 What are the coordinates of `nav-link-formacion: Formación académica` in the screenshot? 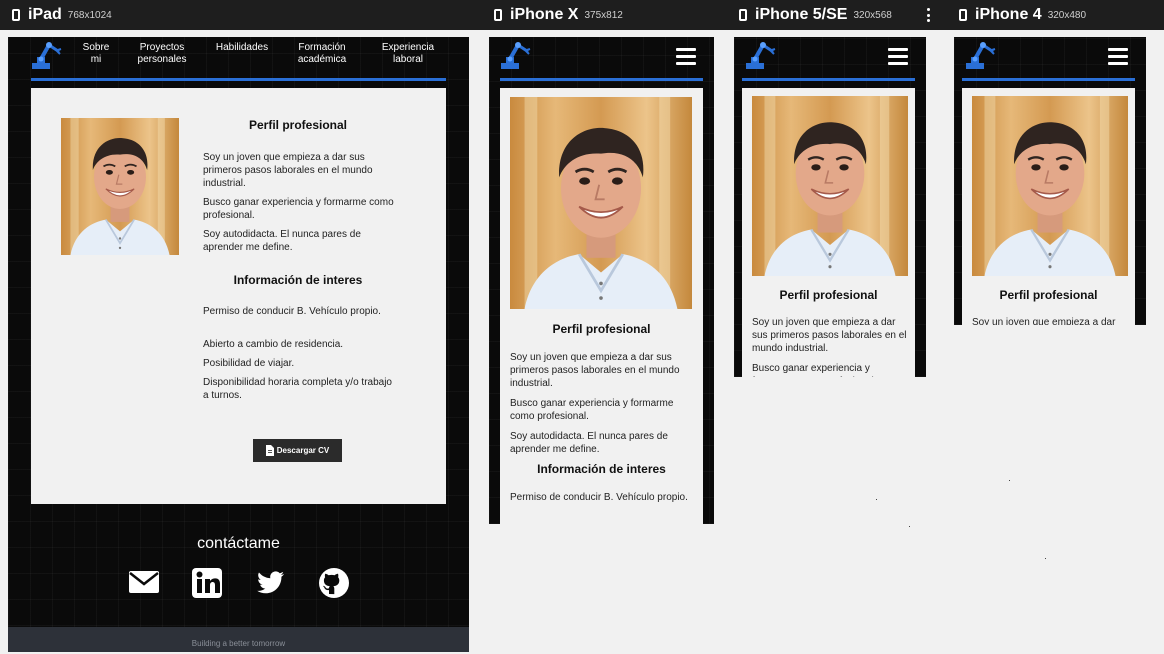 It's located at (322, 54).